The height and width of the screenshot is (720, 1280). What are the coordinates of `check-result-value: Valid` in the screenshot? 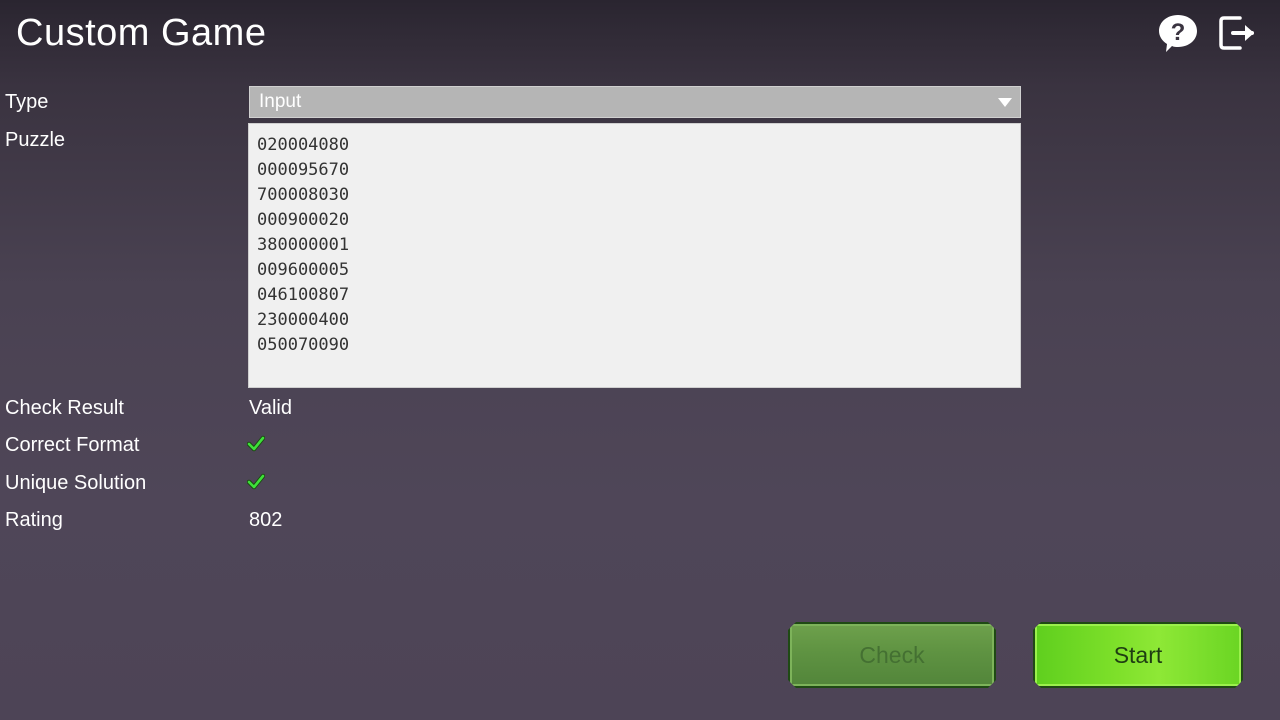 It's located at (270, 408).